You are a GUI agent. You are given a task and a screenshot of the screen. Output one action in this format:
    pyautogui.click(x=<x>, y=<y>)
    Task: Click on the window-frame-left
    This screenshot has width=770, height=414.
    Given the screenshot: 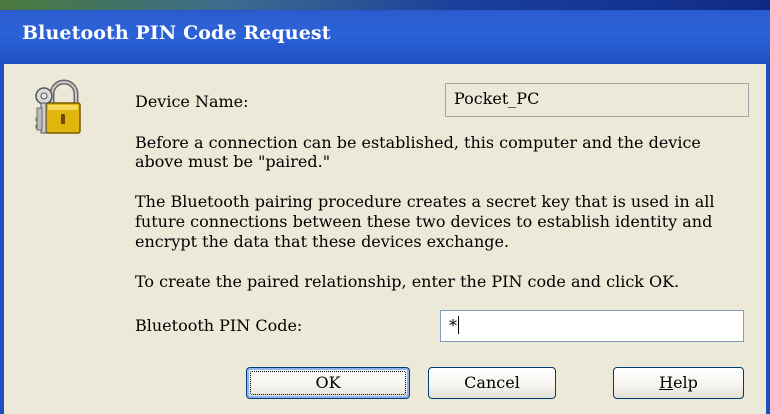 What is the action you would take?
    pyautogui.click(x=2, y=239)
    